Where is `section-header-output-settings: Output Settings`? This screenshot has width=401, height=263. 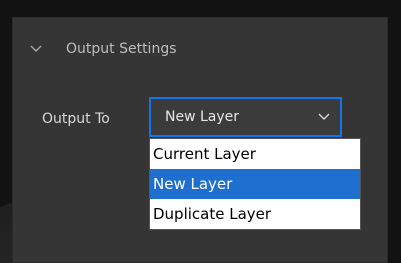 section-header-output-settings: Output Settings is located at coordinates (103, 49).